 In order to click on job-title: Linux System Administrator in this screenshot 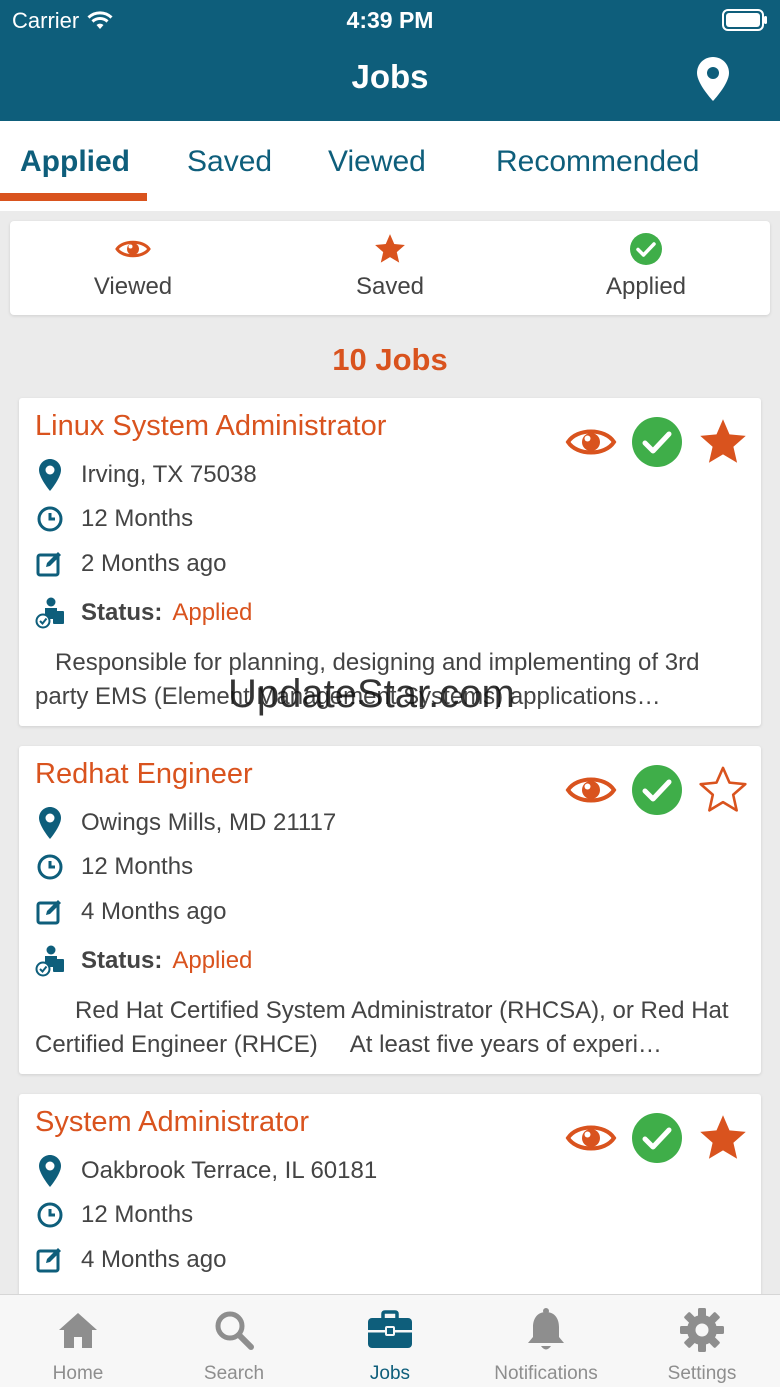, I will do `click(210, 426)`.